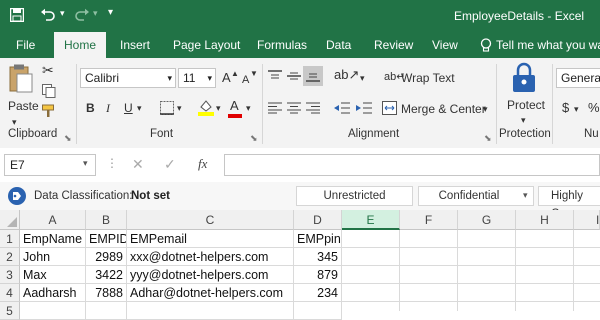 The height and width of the screenshot is (320, 600). What do you see at coordinates (139, 108) in the screenshot?
I see `underline-dropdown-icon: ▾` at bounding box center [139, 108].